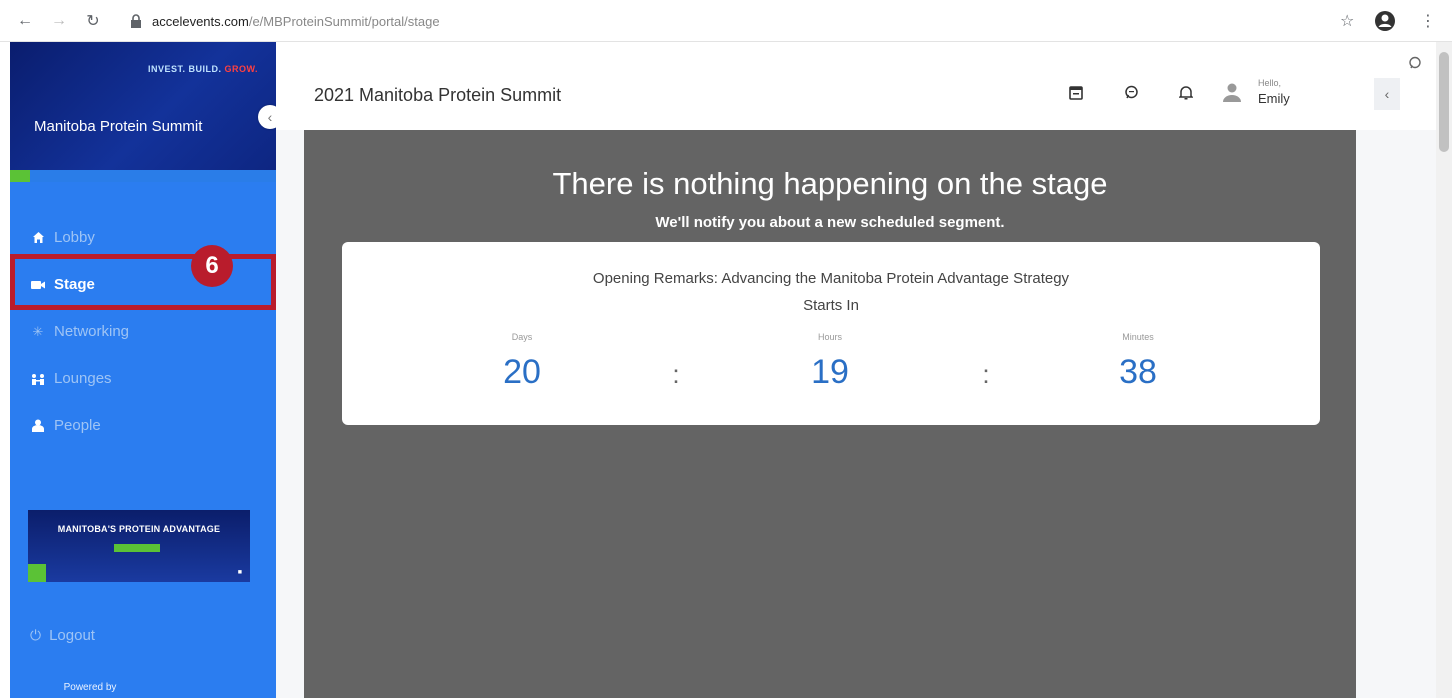 This screenshot has width=1452, height=698. I want to click on calendar-icon, so click(1076, 92).